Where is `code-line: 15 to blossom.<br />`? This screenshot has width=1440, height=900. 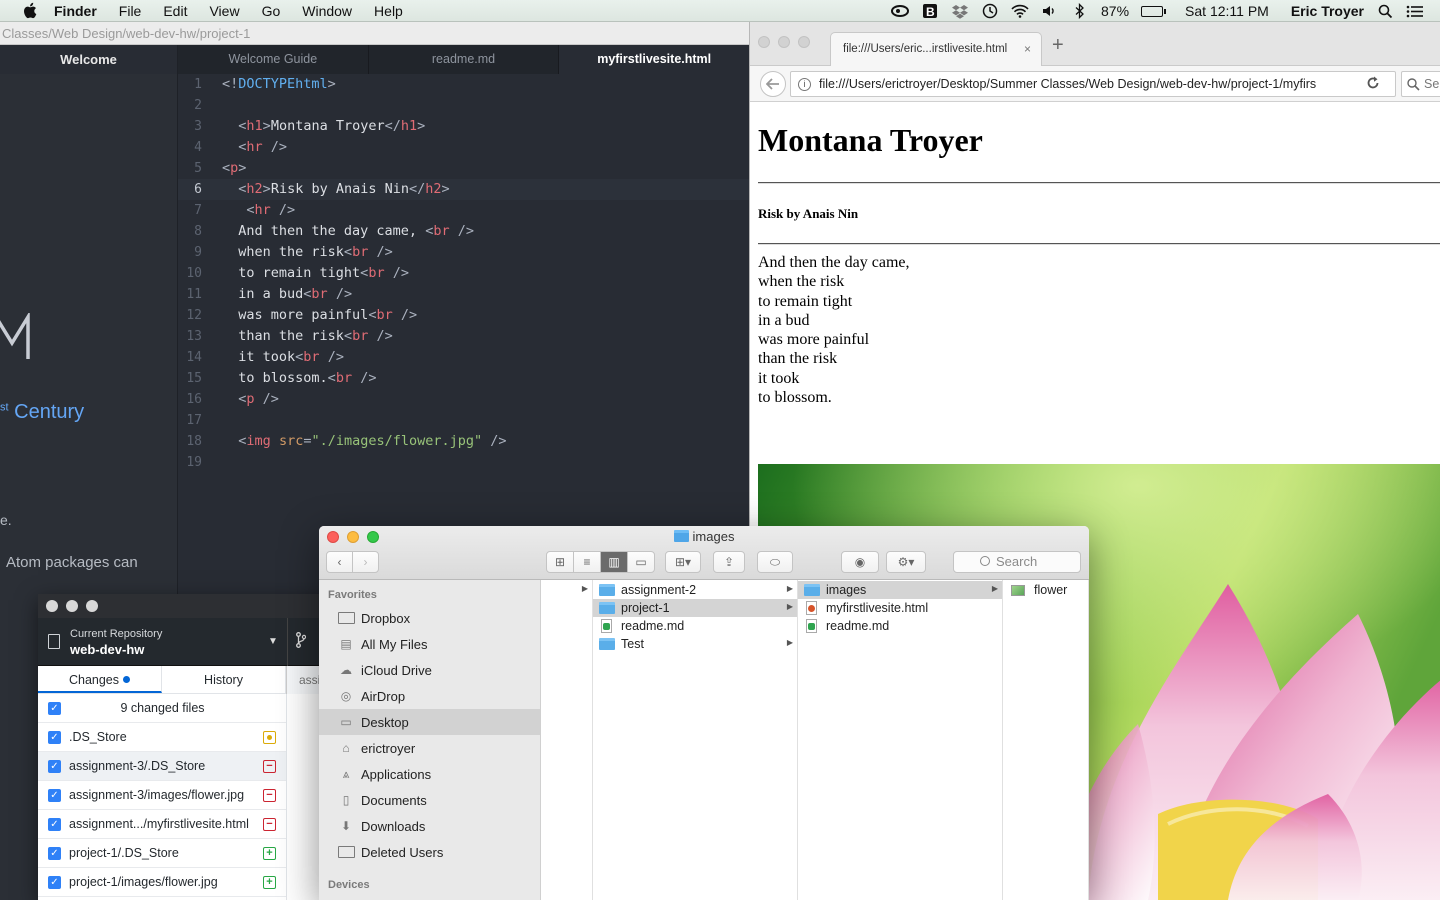 code-line: 15 to blossom.<br /> is located at coordinates (464, 378).